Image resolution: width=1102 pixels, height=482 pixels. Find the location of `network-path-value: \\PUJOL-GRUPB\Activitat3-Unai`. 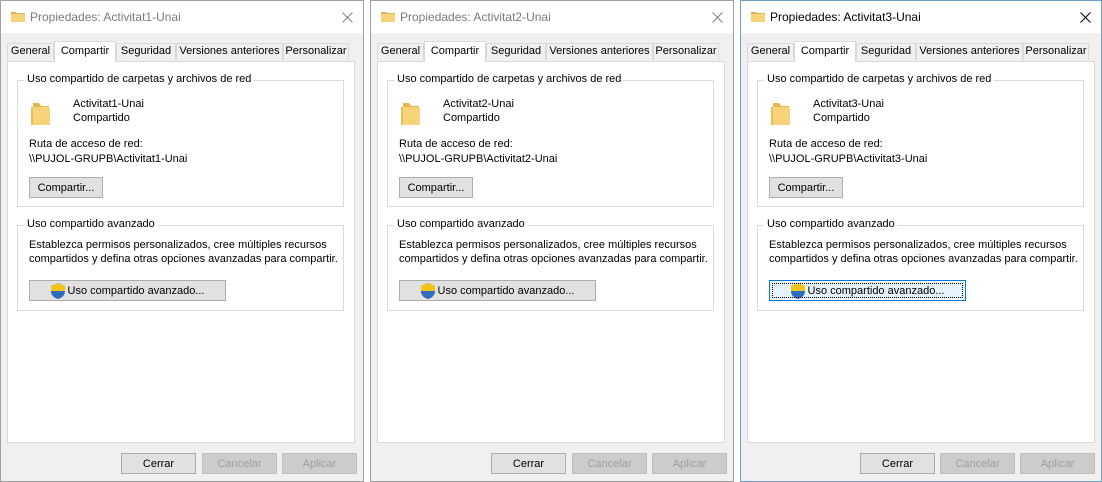

network-path-value: \\PUJOL-GRUPB\Activitat3-Unai is located at coordinates (848, 159).